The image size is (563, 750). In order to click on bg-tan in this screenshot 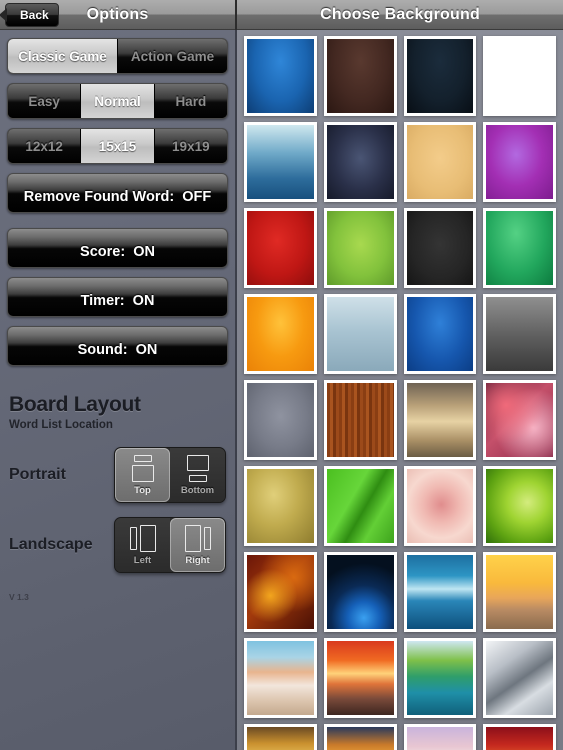, I will do `click(440, 162)`.